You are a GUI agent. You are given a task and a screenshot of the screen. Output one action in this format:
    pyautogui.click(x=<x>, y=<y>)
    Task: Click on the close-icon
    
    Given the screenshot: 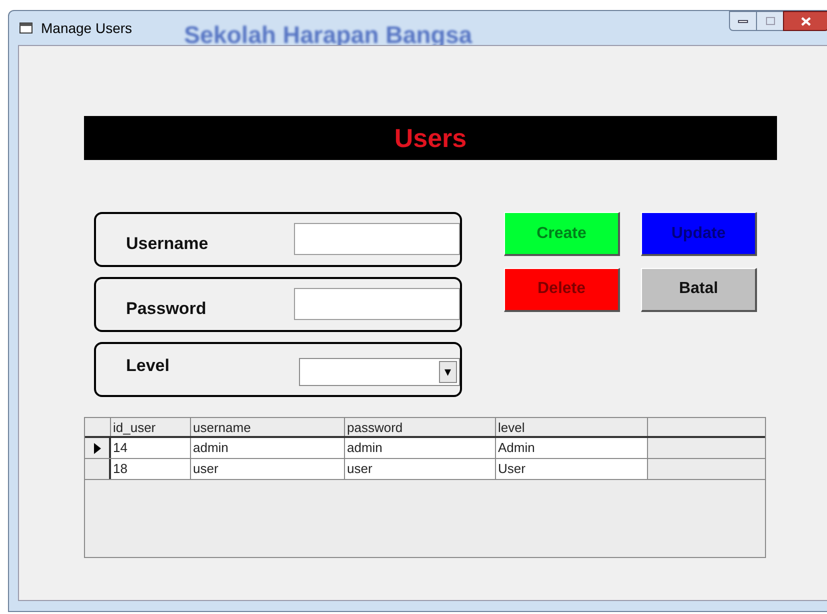 What is the action you would take?
    pyautogui.click(x=806, y=21)
    